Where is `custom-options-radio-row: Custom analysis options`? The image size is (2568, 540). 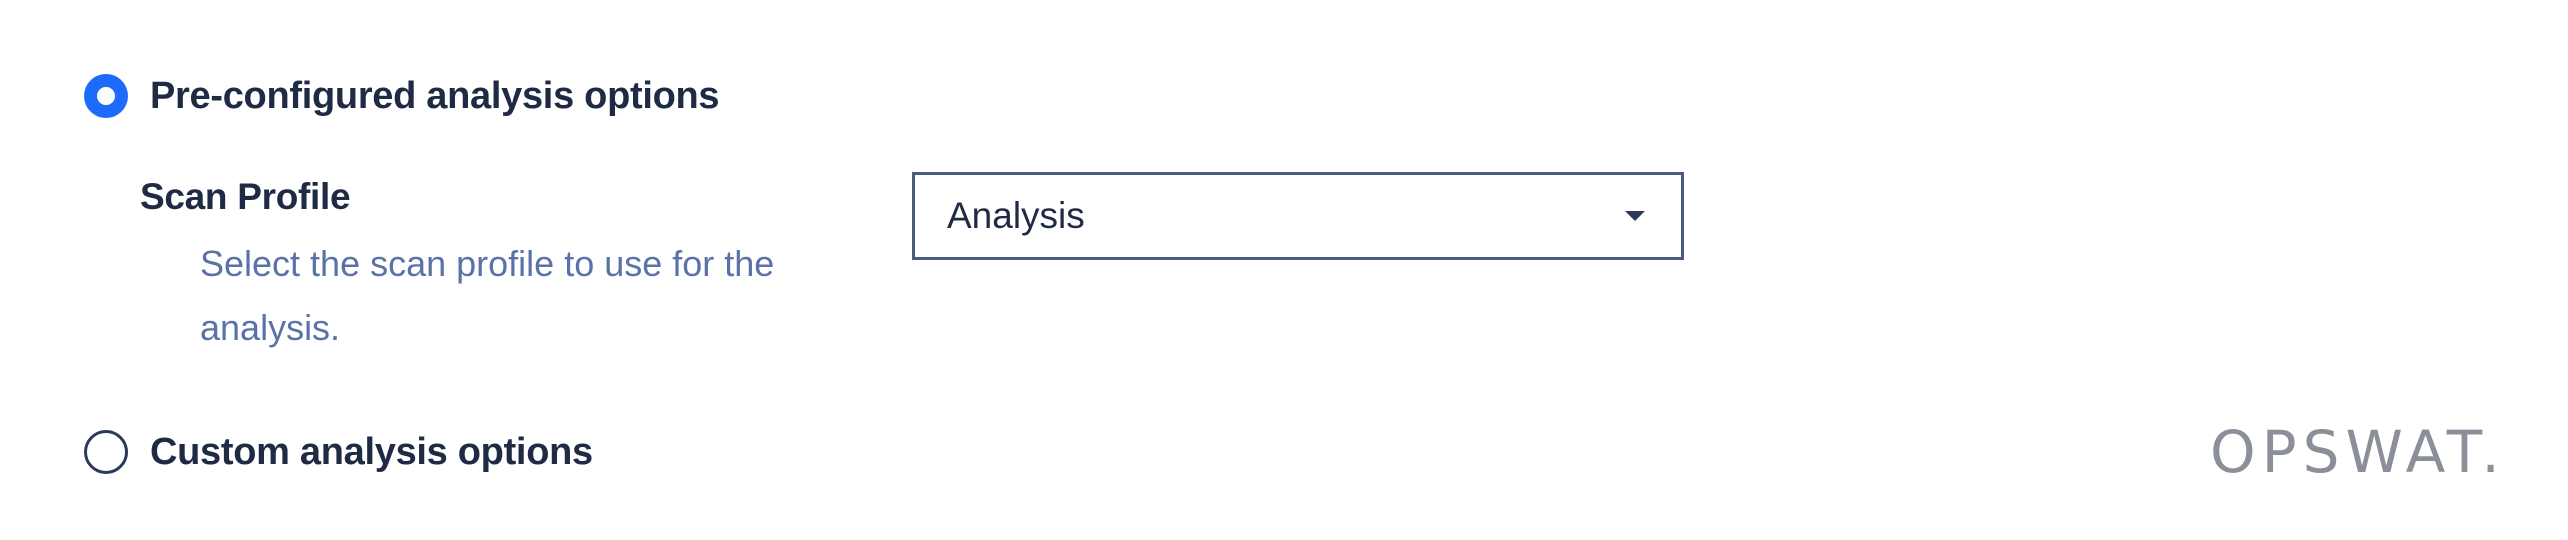
custom-options-radio-row: Custom analysis options is located at coordinates (338, 452).